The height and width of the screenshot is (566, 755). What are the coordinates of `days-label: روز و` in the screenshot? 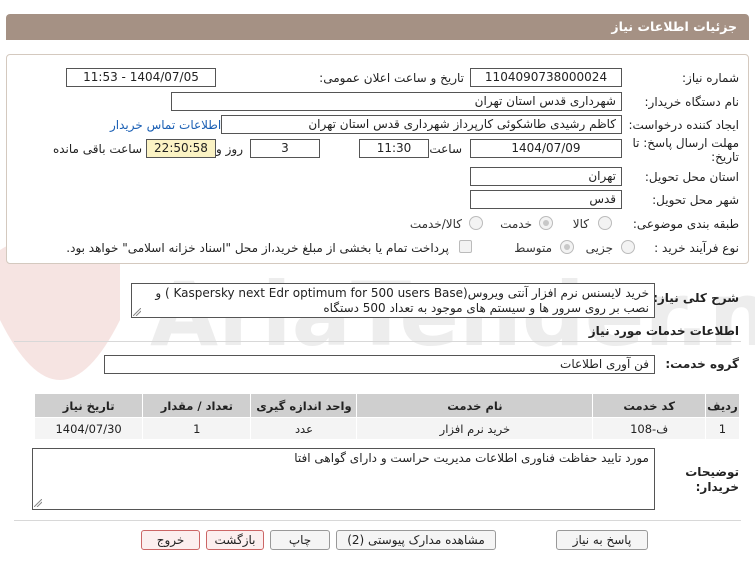 It's located at (229, 149).